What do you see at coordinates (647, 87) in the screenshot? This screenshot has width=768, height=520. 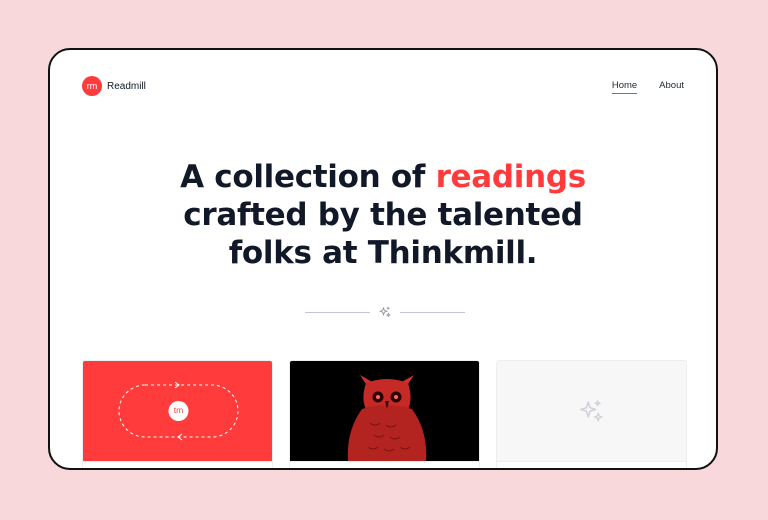 I see `main-nav: Home About` at bounding box center [647, 87].